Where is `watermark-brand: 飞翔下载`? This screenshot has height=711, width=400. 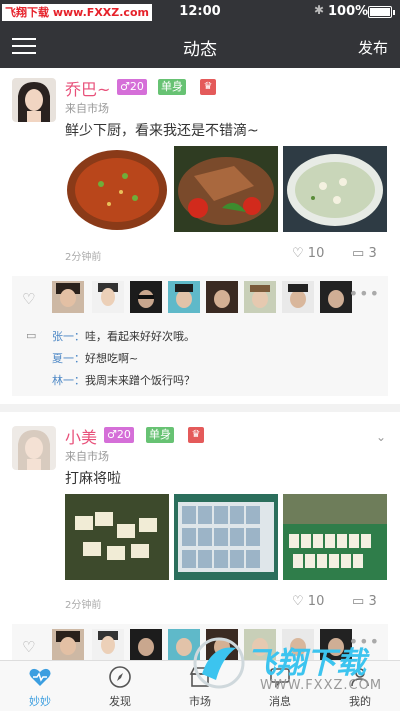
watermark-brand: 飞翔下载 is located at coordinates (306, 663).